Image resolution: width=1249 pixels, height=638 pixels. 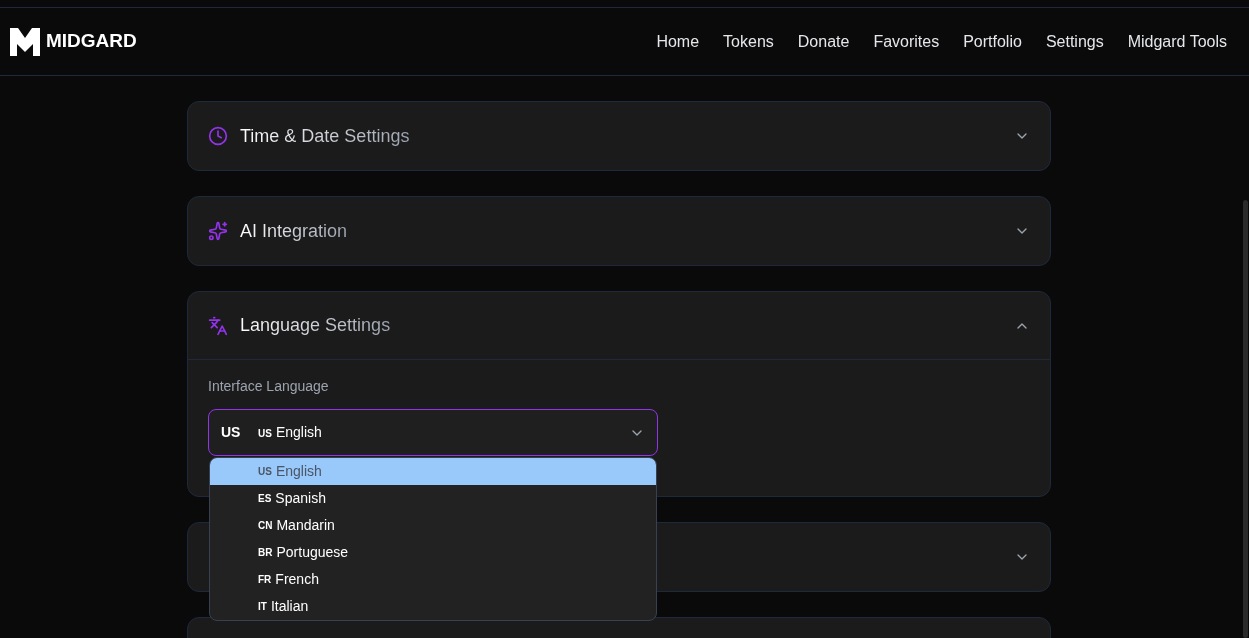 I want to click on selected-language: US English, so click(x=290, y=432).